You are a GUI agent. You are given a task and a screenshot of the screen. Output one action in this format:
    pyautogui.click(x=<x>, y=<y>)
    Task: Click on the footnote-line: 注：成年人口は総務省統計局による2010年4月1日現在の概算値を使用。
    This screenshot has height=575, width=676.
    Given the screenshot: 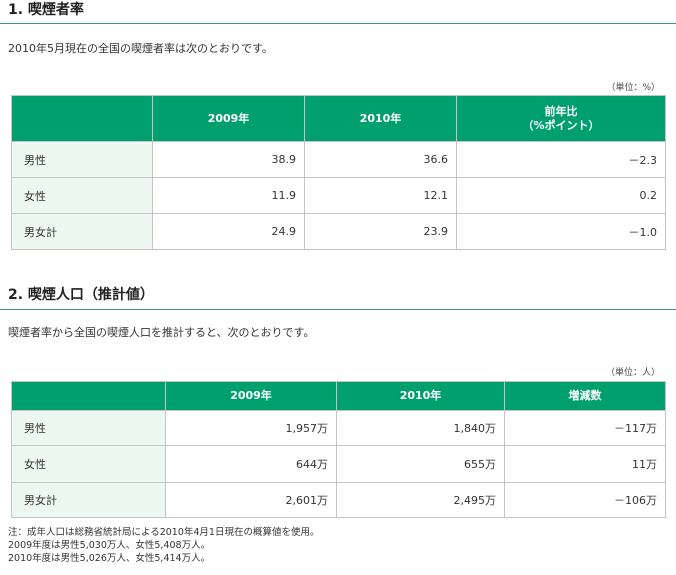 What is the action you would take?
    pyautogui.click(x=164, y=532)
    